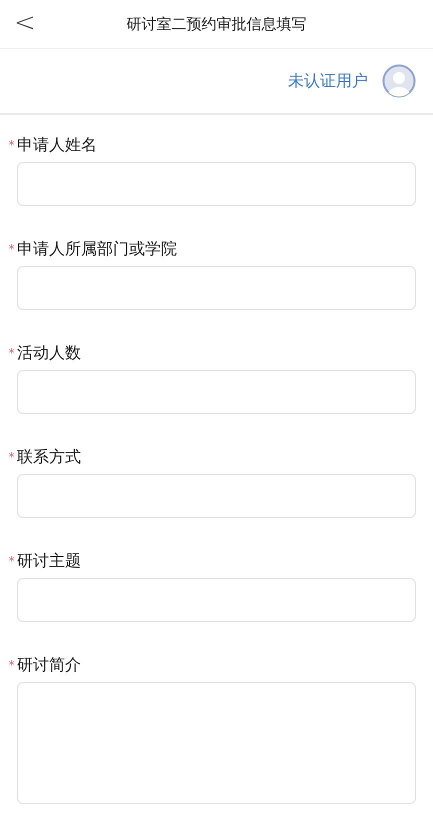 The image size is (433, 832). Describe the element at coordinates (49, 457) in the screenshot. I see `field-label: 联系方式` at that location.